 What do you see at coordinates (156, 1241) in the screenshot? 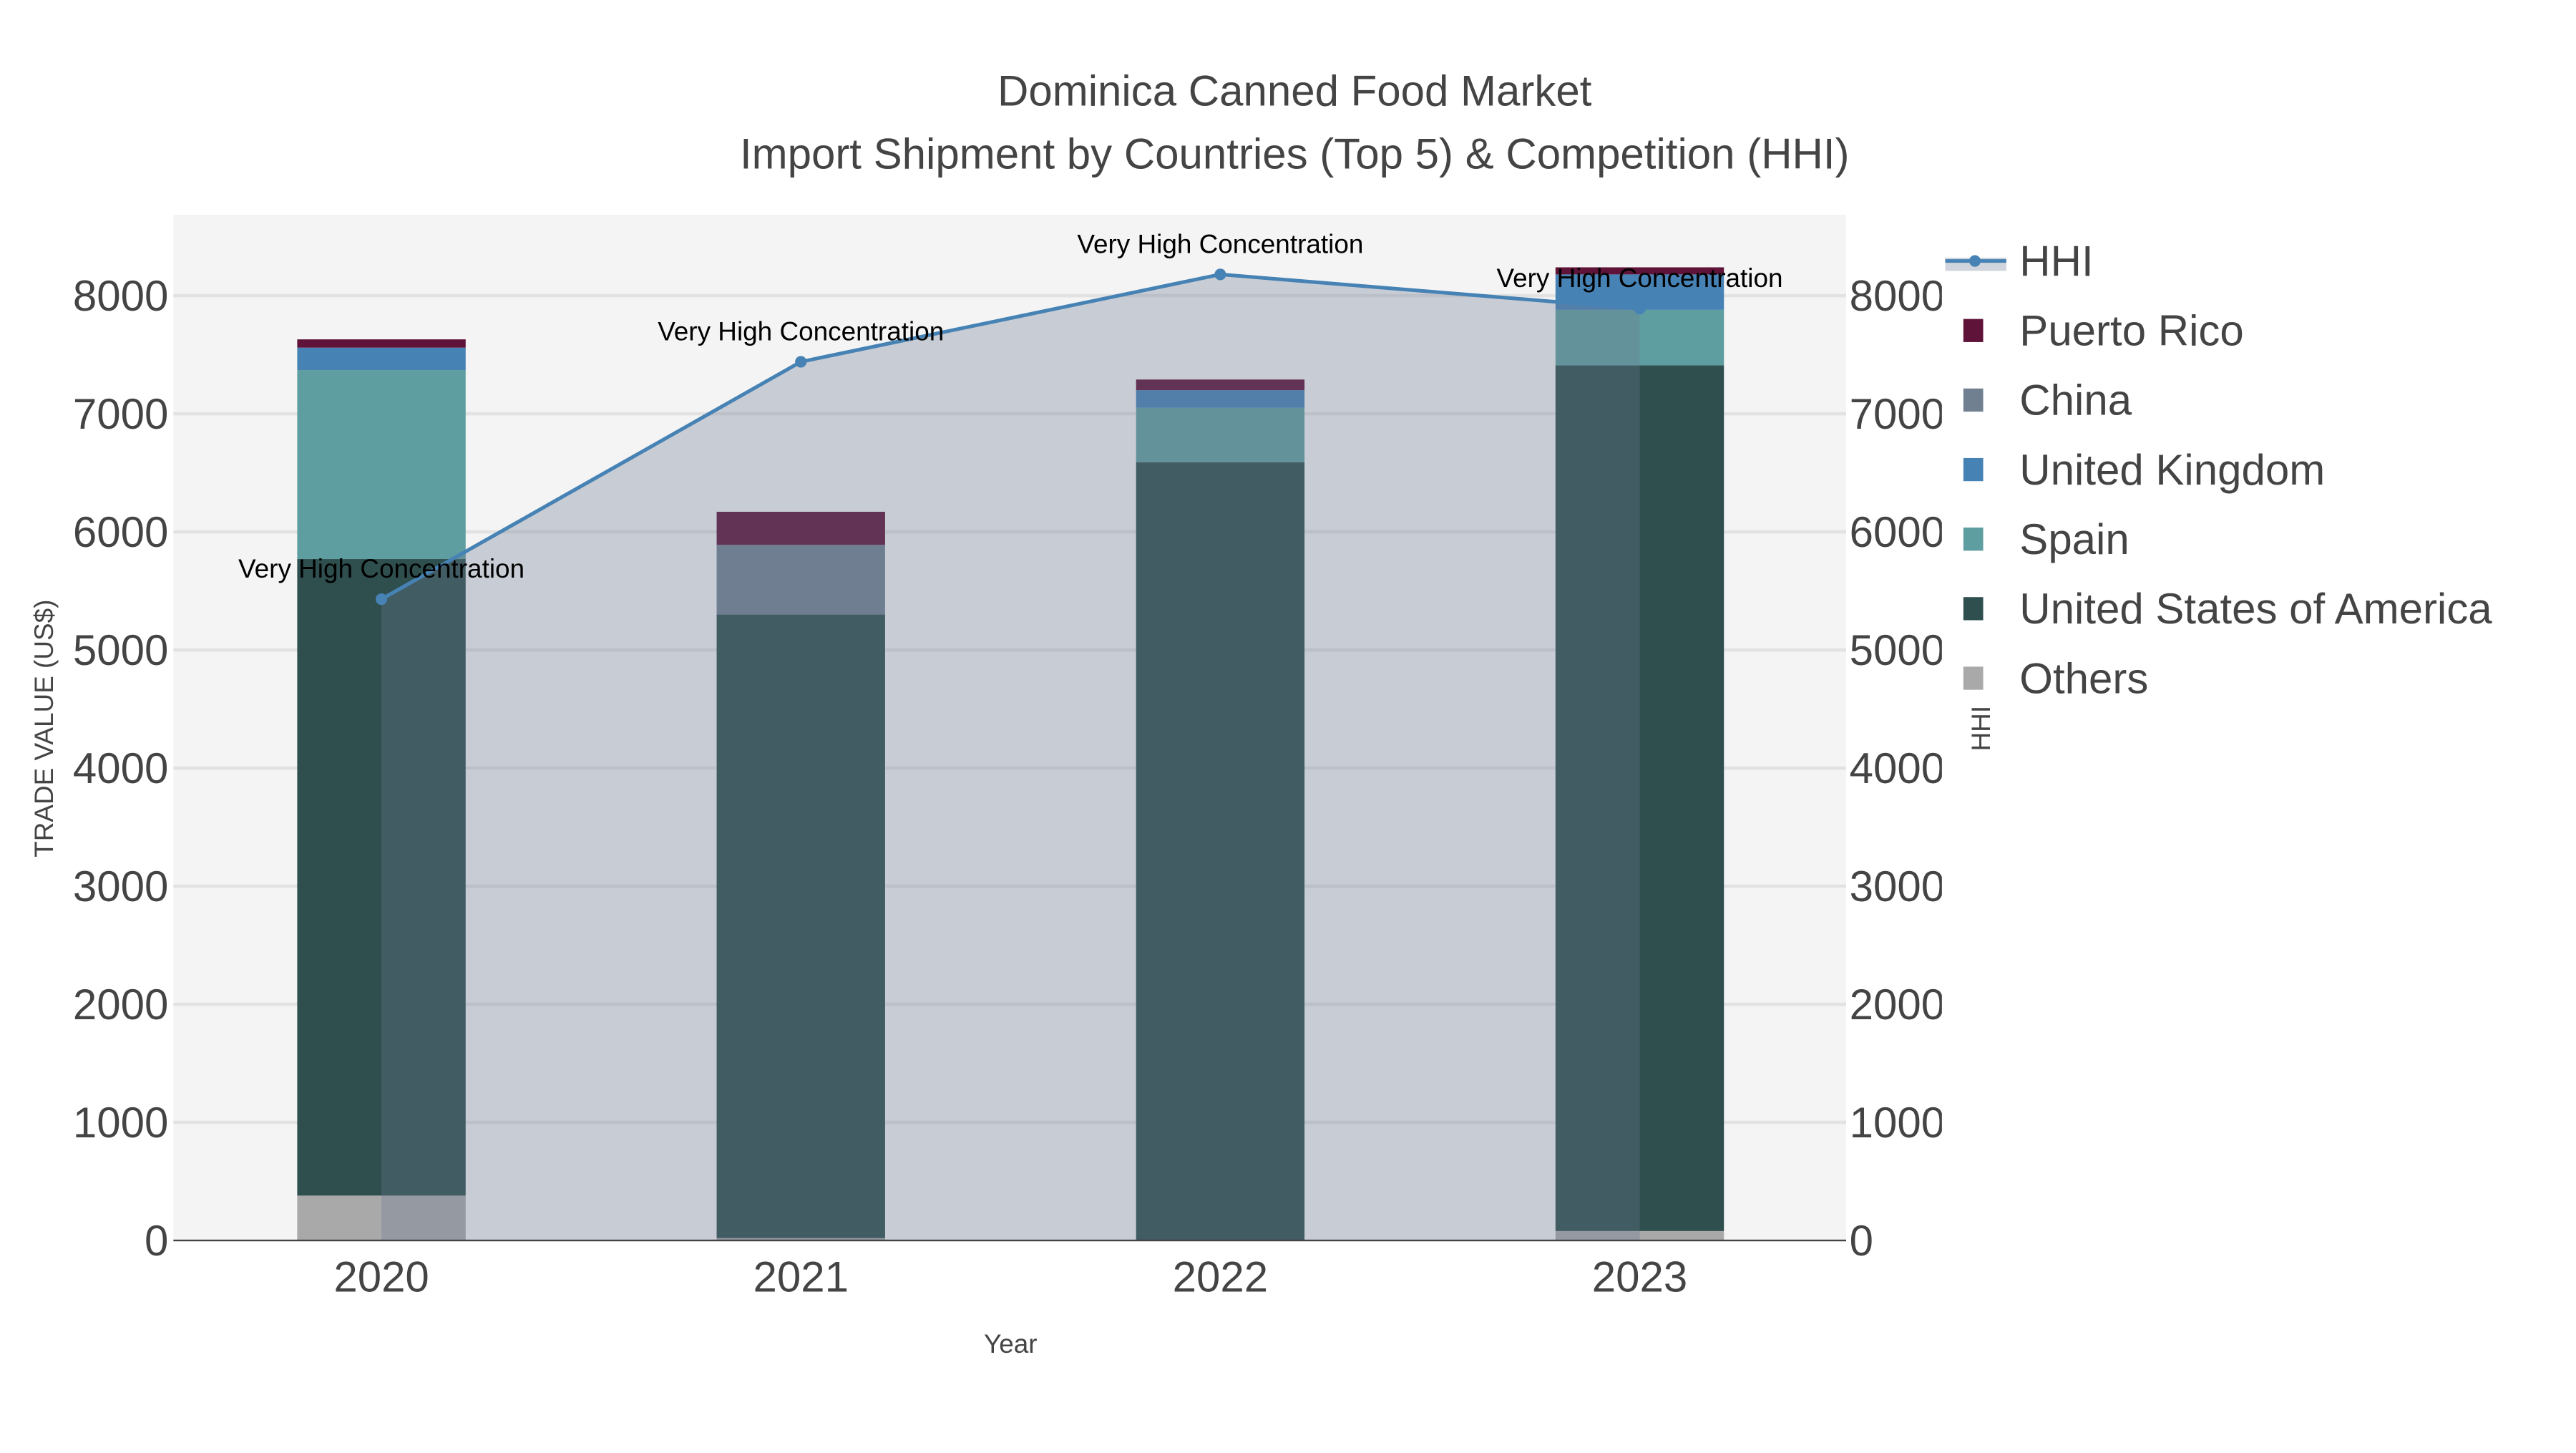
I see `y-tick-label: 0` at bounding box center [156, 1241].